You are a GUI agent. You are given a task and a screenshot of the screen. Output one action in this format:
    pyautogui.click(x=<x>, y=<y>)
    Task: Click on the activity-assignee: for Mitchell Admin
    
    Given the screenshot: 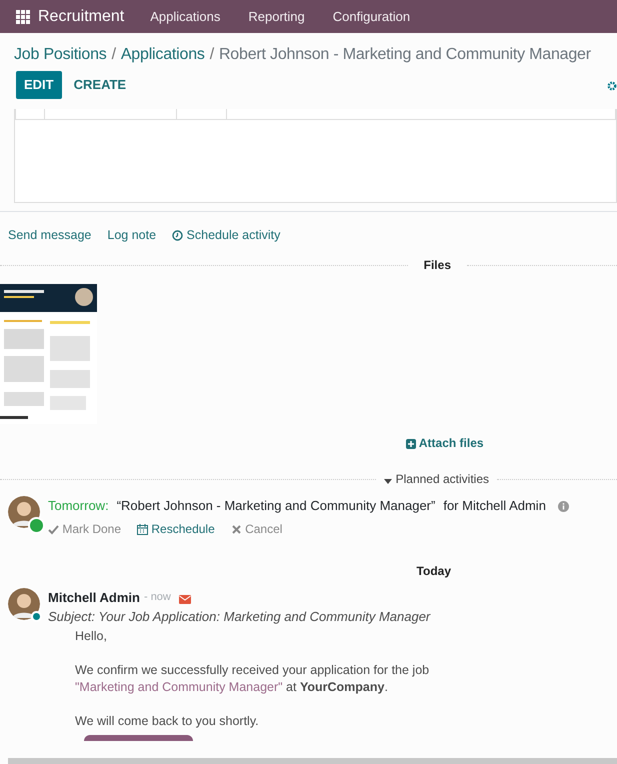 What is the action you would take?
    pyautogui.click(x=494, y=506)
    